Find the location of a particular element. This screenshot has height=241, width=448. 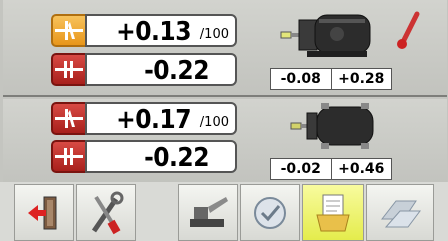

thermometer-icon is located at coordinates (409, 33).